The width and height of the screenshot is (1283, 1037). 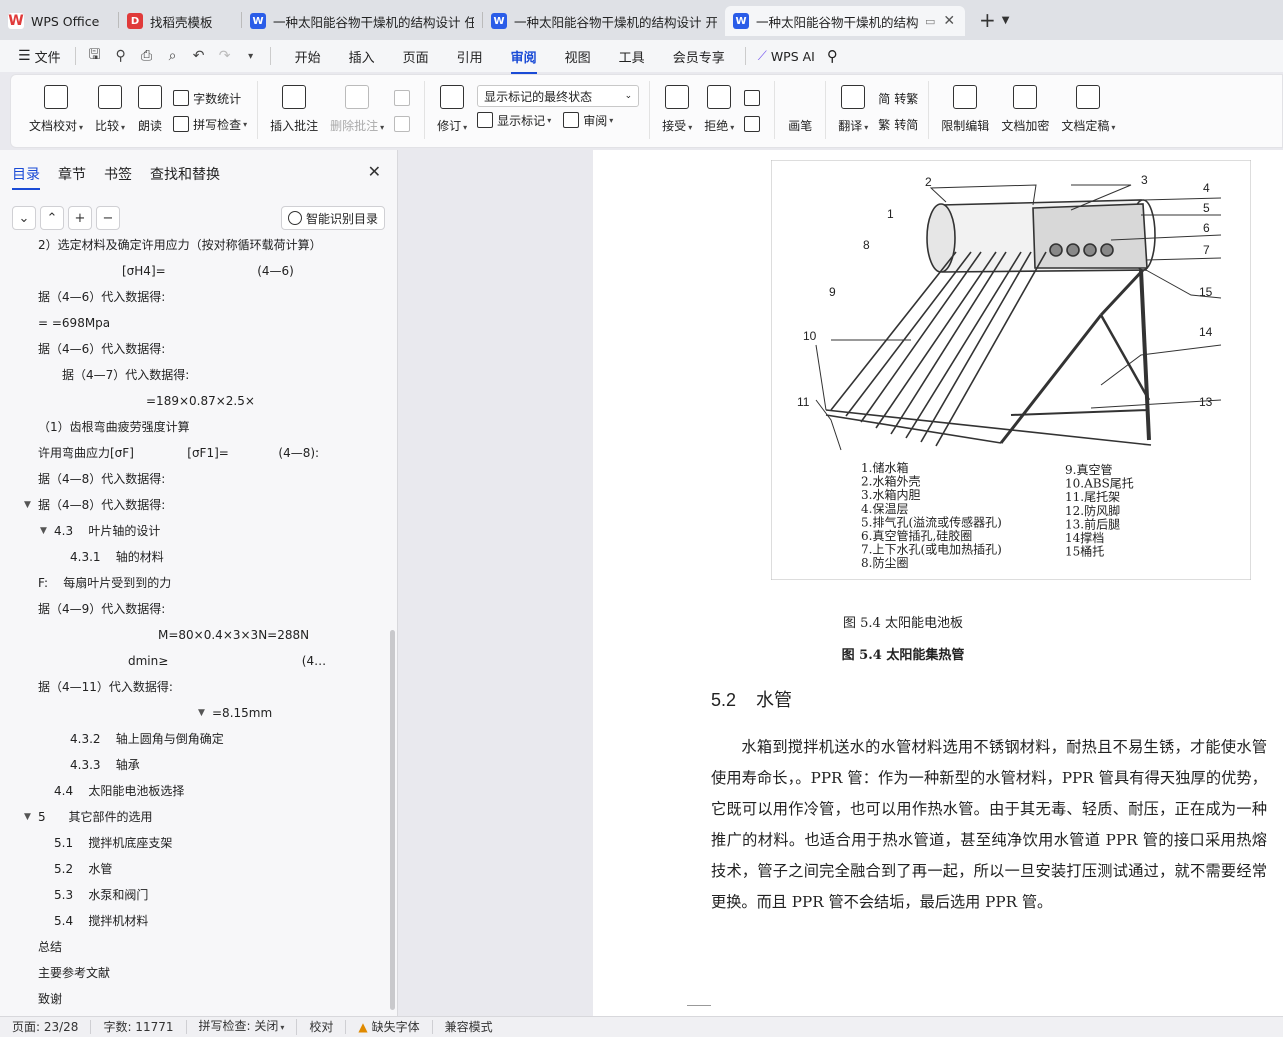 What do you see at coordinates (199, 56) in the screenshot?
I see `undo-icon: ↶` at bounding box center [199, 56].